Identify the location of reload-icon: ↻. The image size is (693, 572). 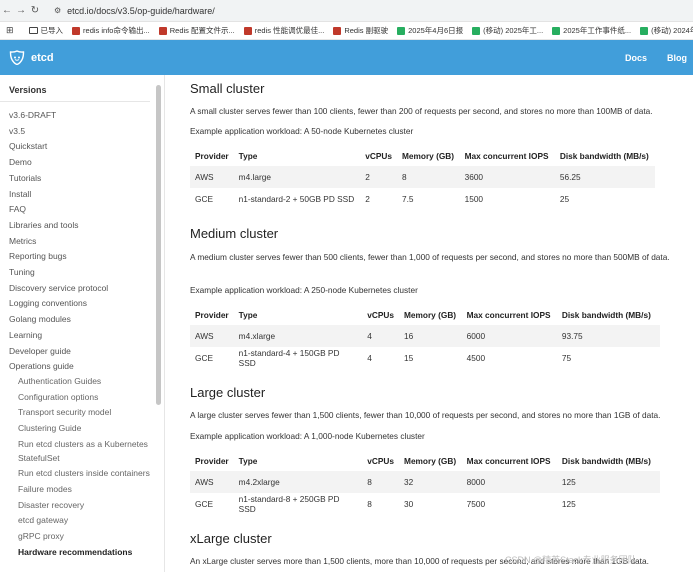
(35, 10).